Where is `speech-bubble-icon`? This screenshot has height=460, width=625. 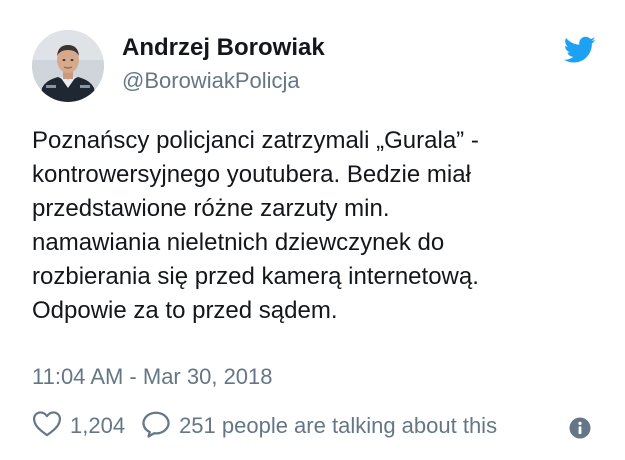 speech-bubble-icon is located at coordinates (156, 426).